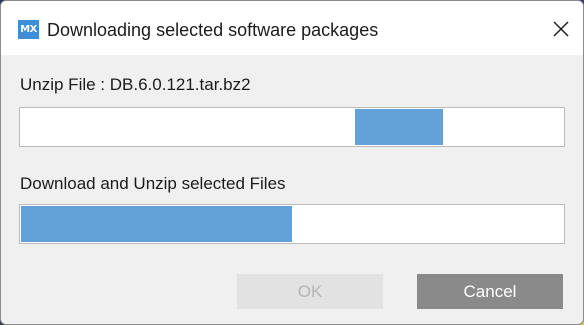 The image size is (584, 325). I want to click on close-button, so click(561, 29).